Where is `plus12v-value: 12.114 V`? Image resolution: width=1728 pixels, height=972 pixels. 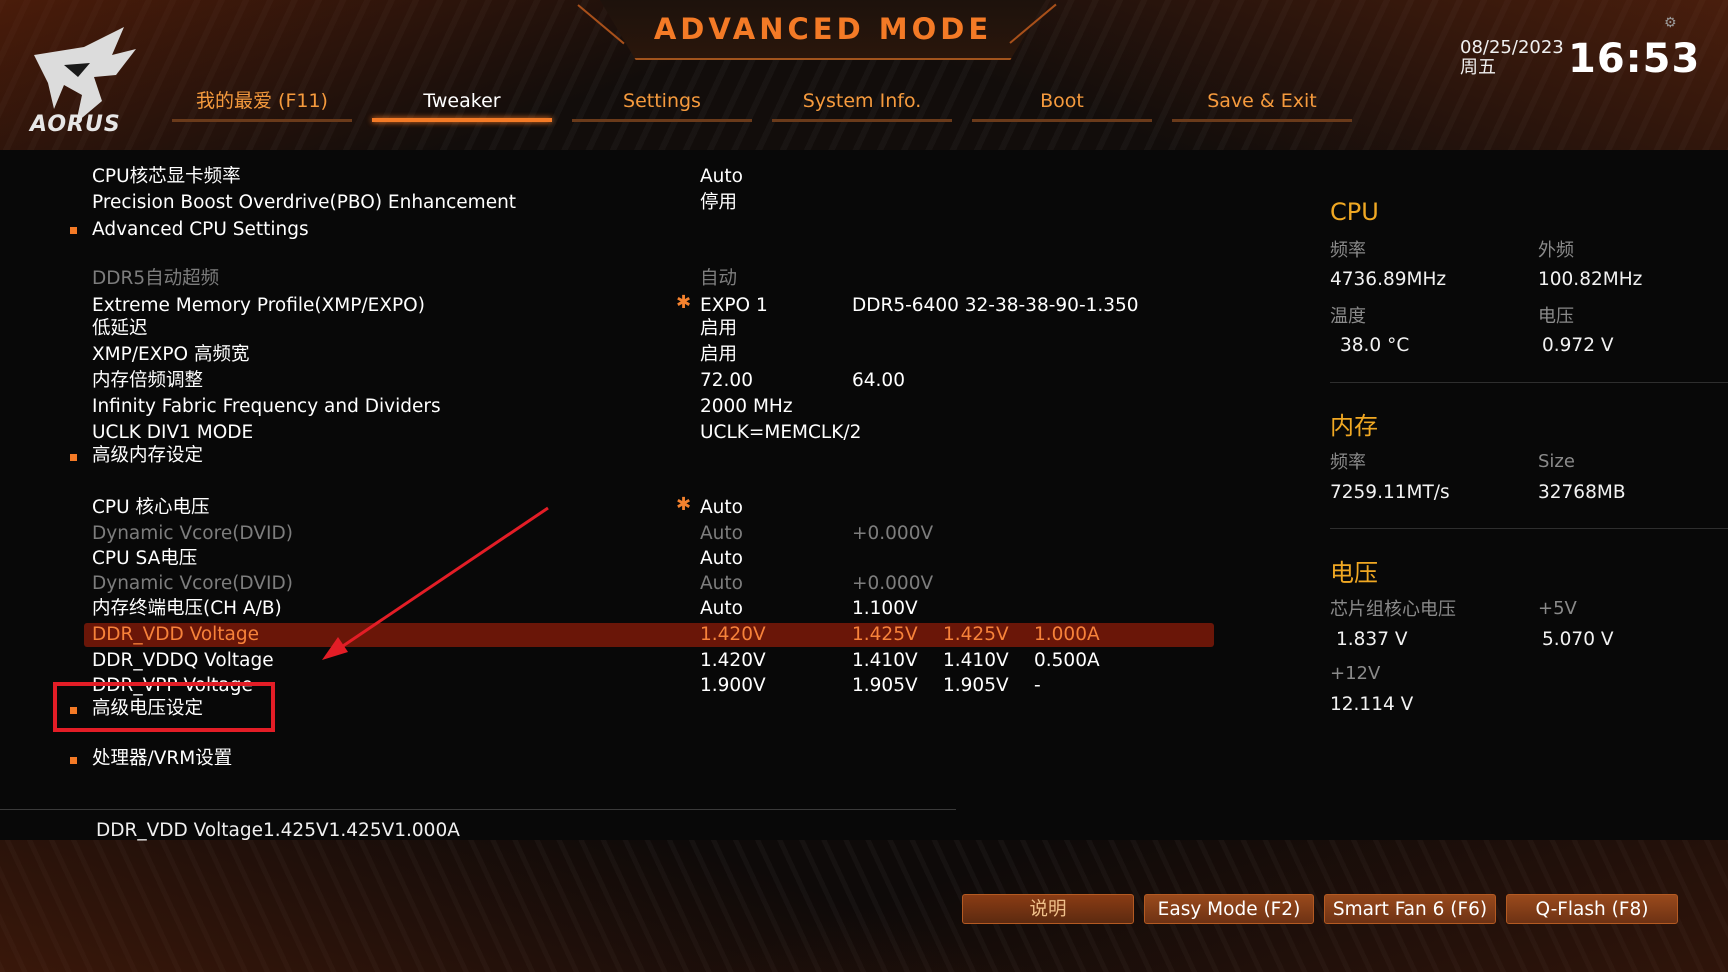
plus12v-value: 12.114 V is located at coordinates (1372, 704).